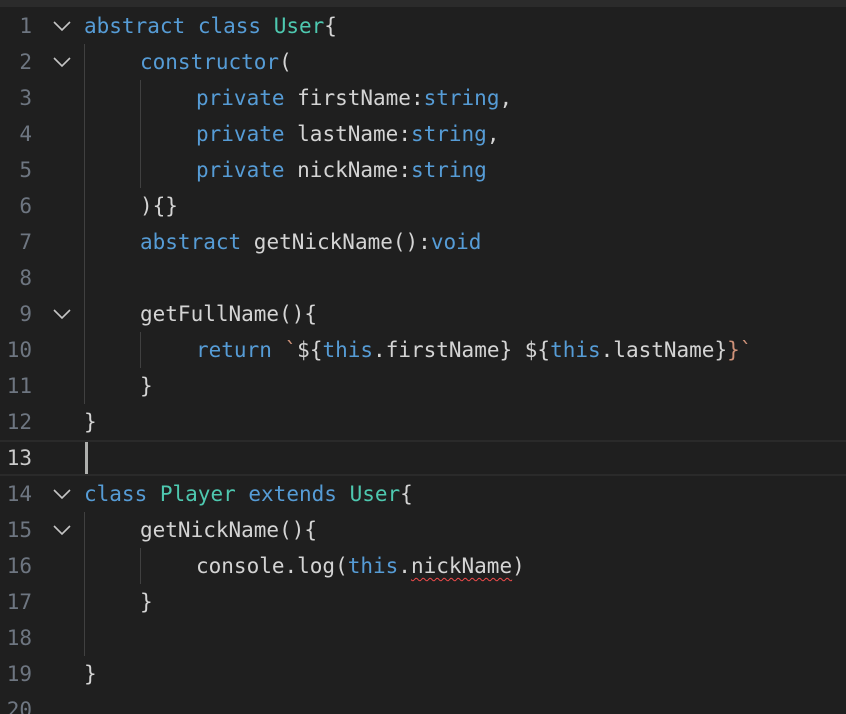 Image resolution: width=846 pixels, height=714 pixels. Describe the element at coordinates (423, 62) in the screenshot. I see `code-line: 2 constructor(` at that location.